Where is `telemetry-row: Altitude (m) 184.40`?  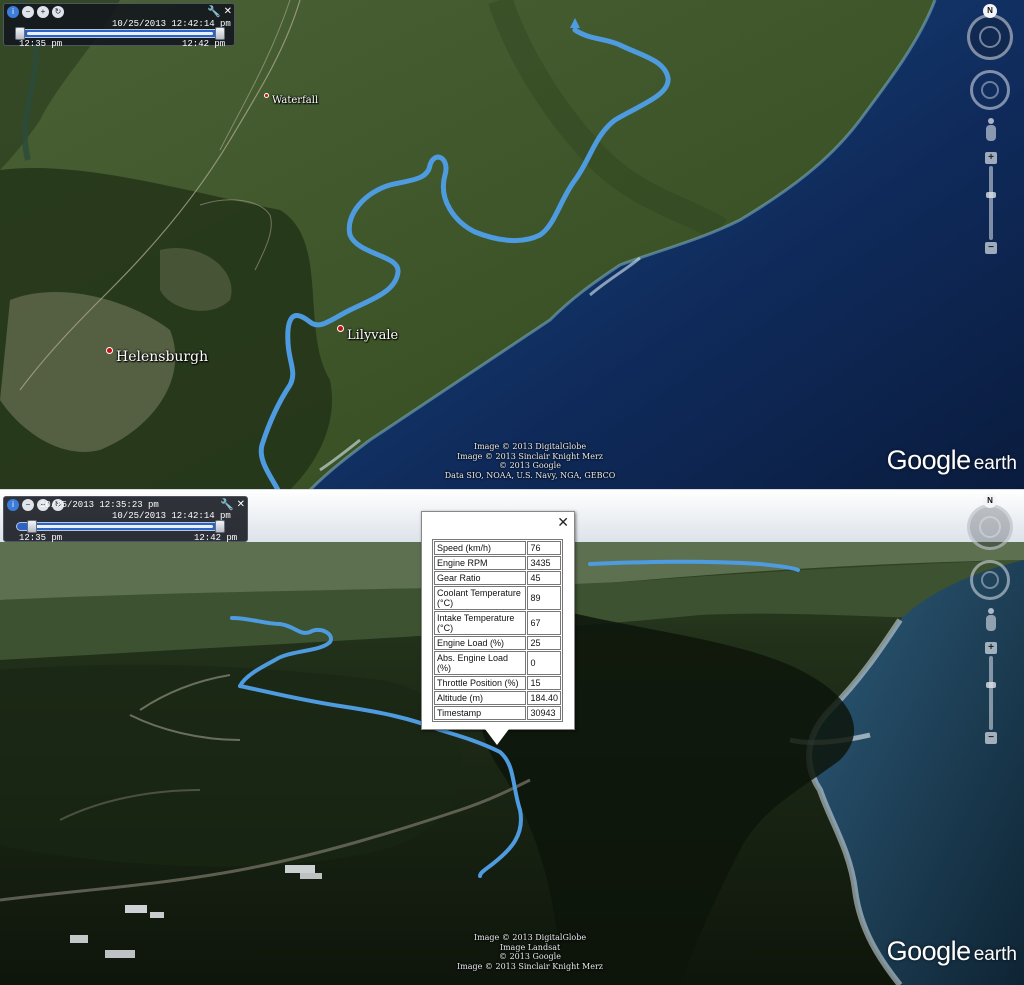
telemetry-row: Altitude (m) 184.40 is located at coordinates (497, 698).